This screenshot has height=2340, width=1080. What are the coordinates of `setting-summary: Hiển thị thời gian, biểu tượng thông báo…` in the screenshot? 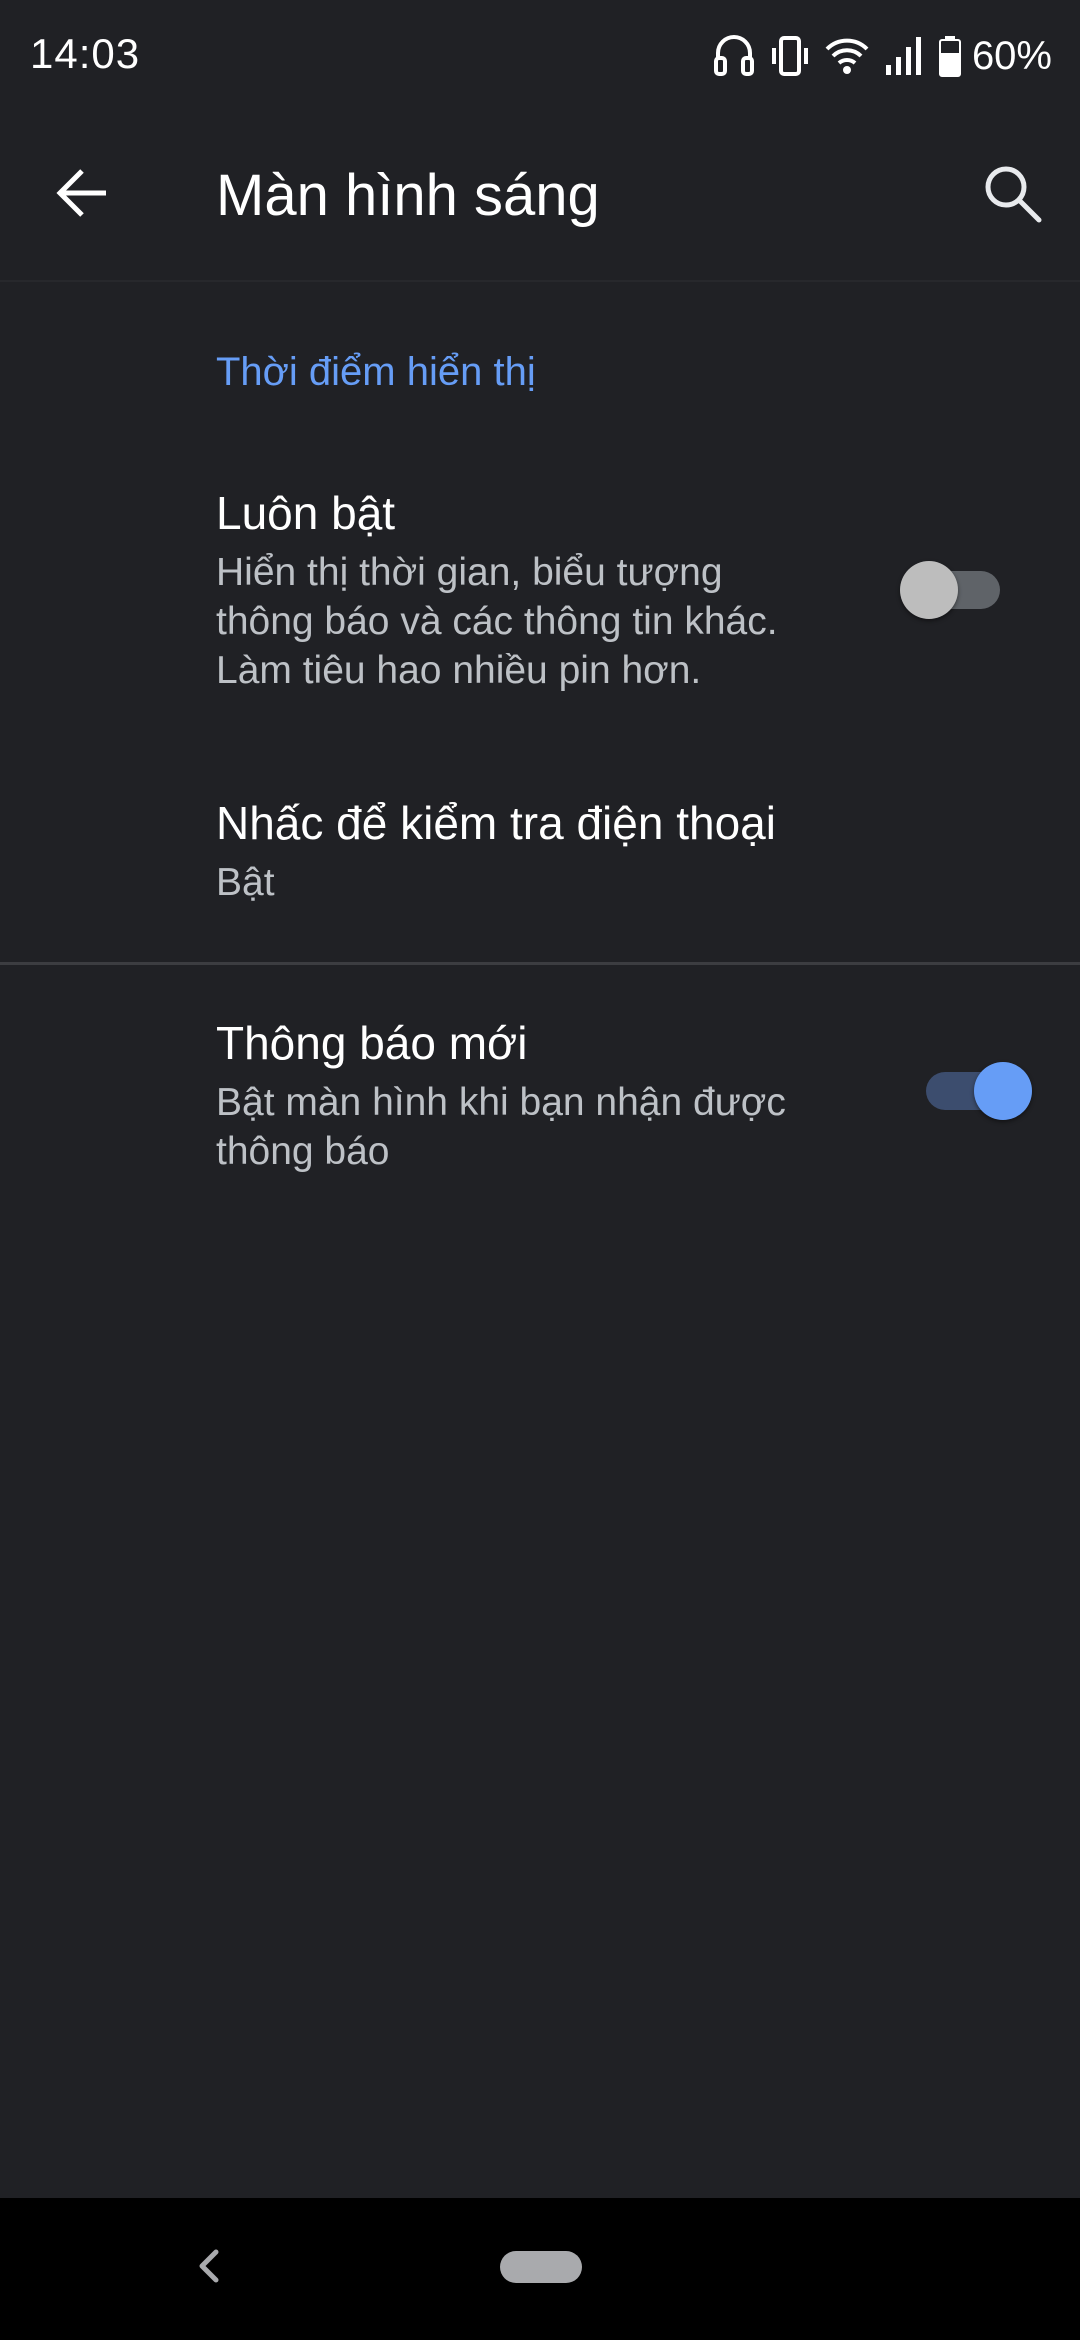 It's located at (497, 621).